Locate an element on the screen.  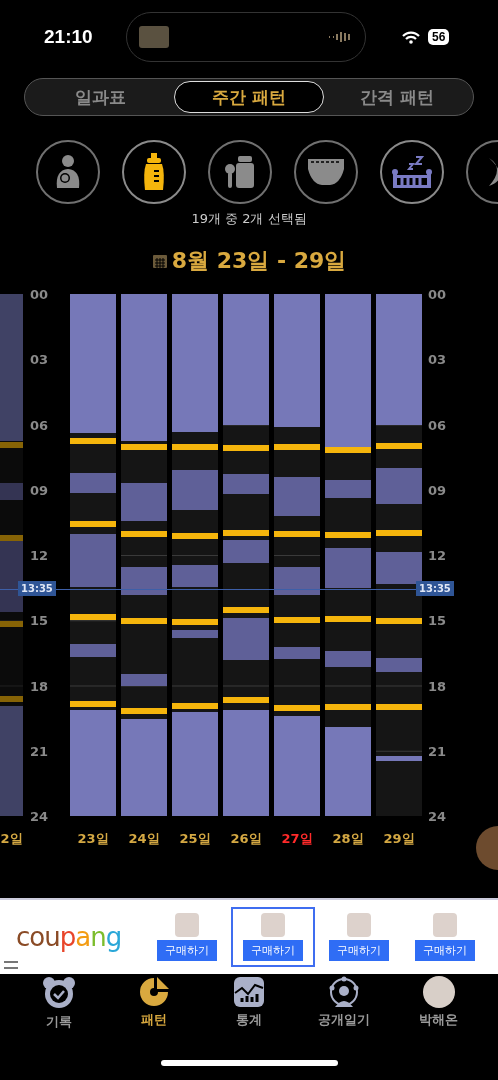
hour-label: 09 is located at coordinates (39, 490).